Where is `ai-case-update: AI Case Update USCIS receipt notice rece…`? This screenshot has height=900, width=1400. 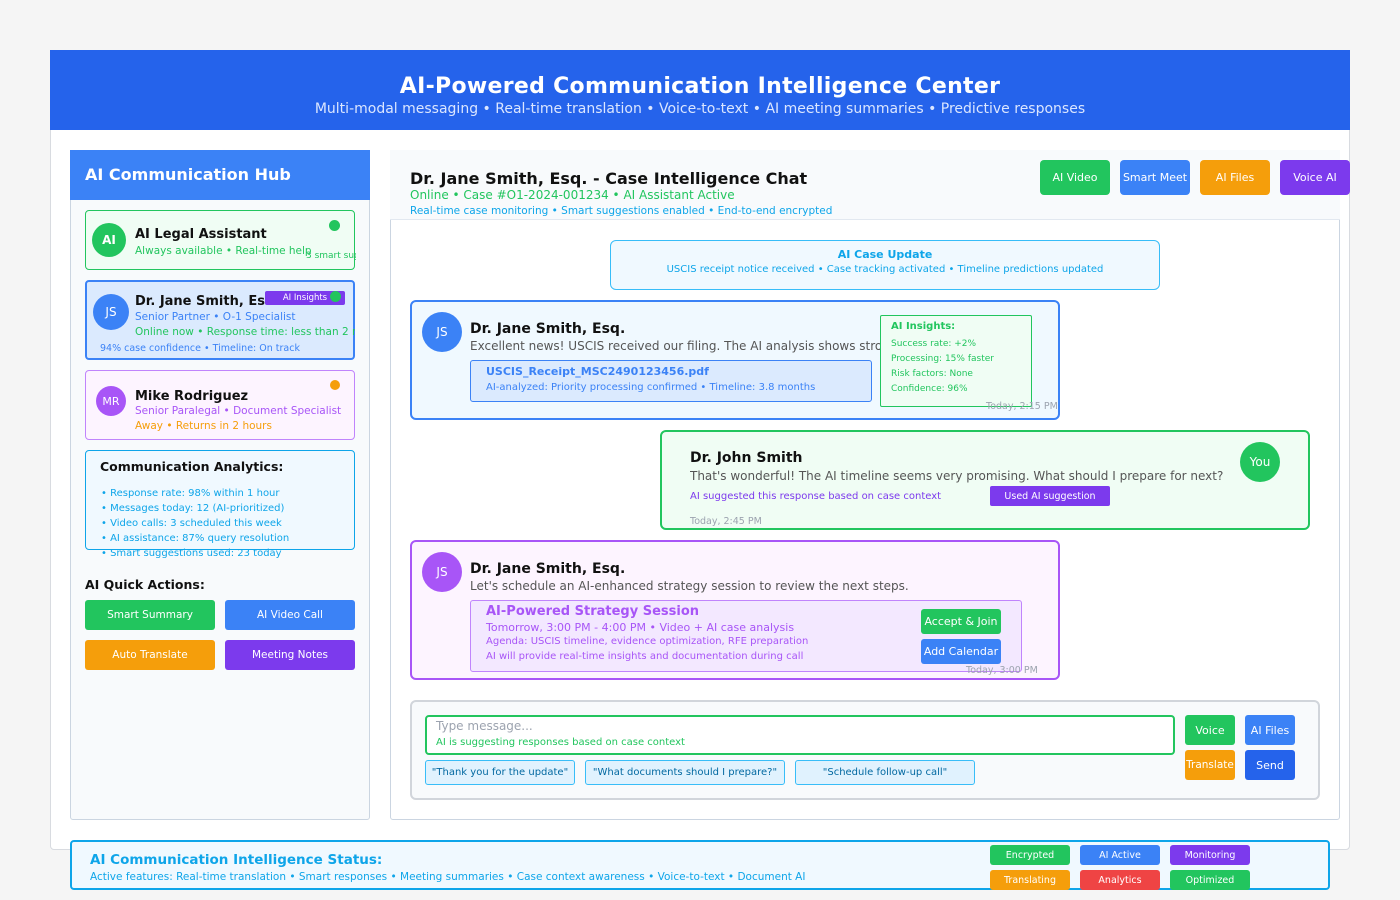 ai-case-update: AI Case Update USCIS receipt notice rece… is located at coordinates (885, 265).